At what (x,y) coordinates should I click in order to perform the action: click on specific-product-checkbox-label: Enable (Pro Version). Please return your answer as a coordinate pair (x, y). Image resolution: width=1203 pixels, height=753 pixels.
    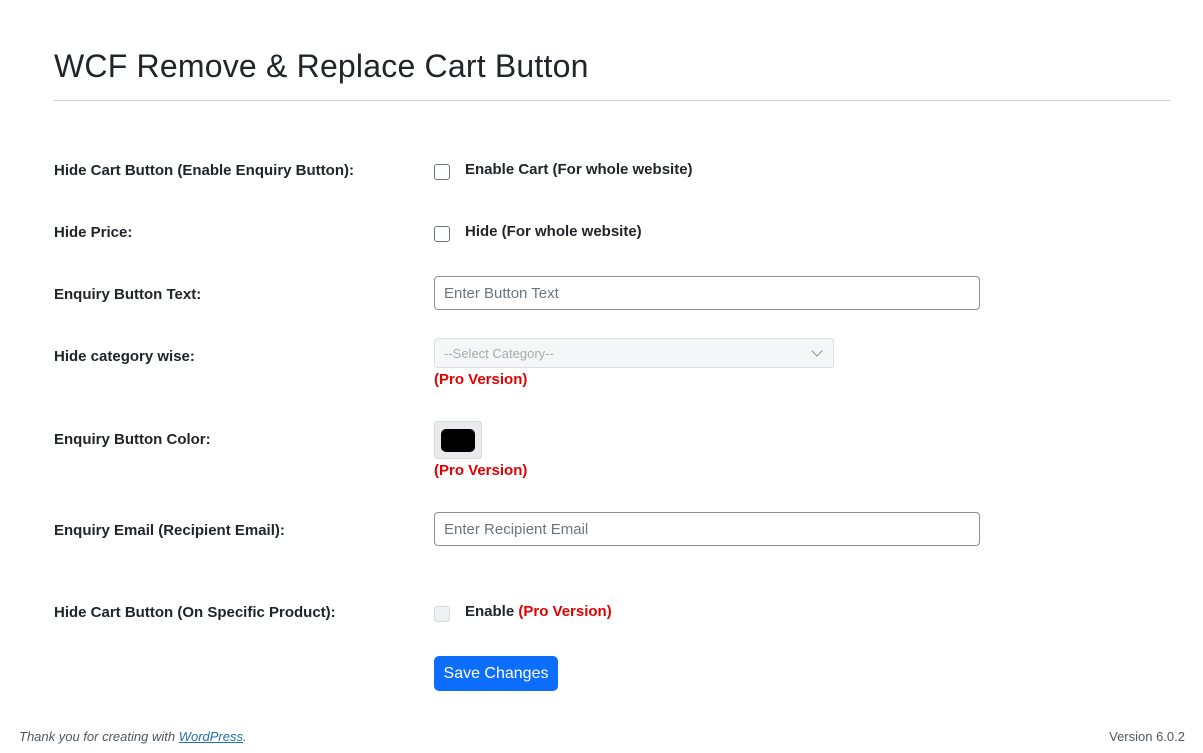
    Looking at the image, I should click on (538, 611).